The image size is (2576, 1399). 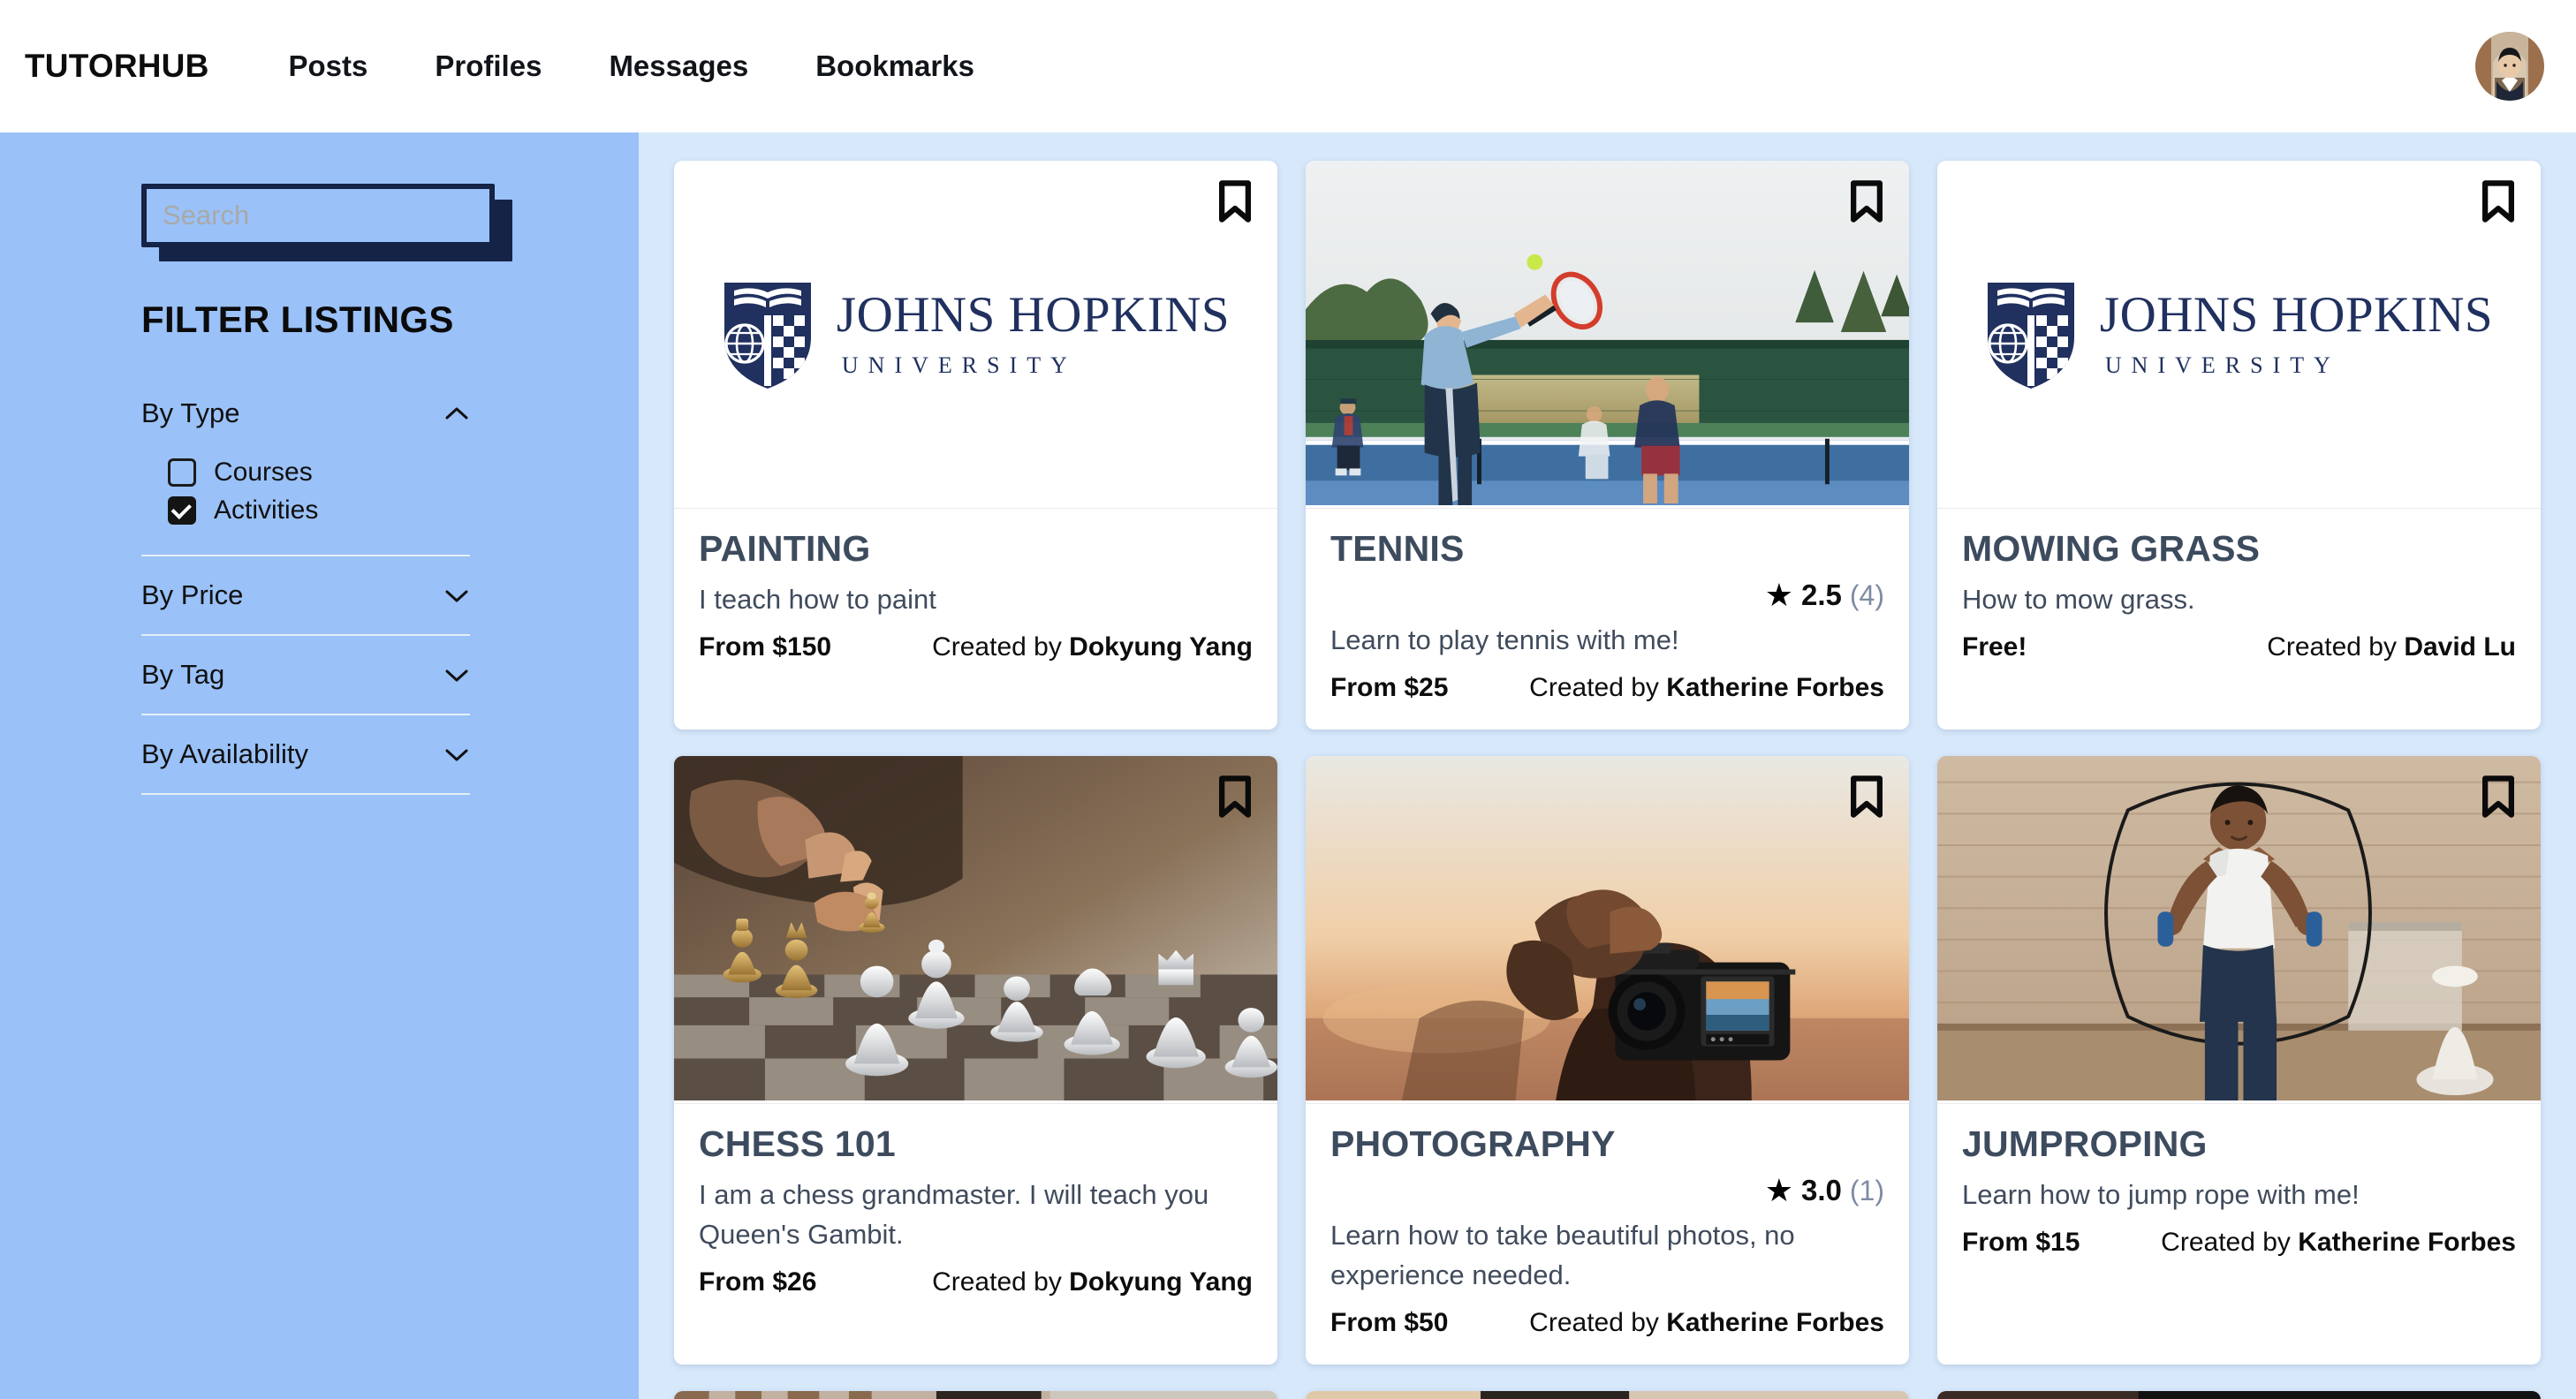 I want to click on nav-link-bookmarks: Bookmarks, so click(x=895, y=66).